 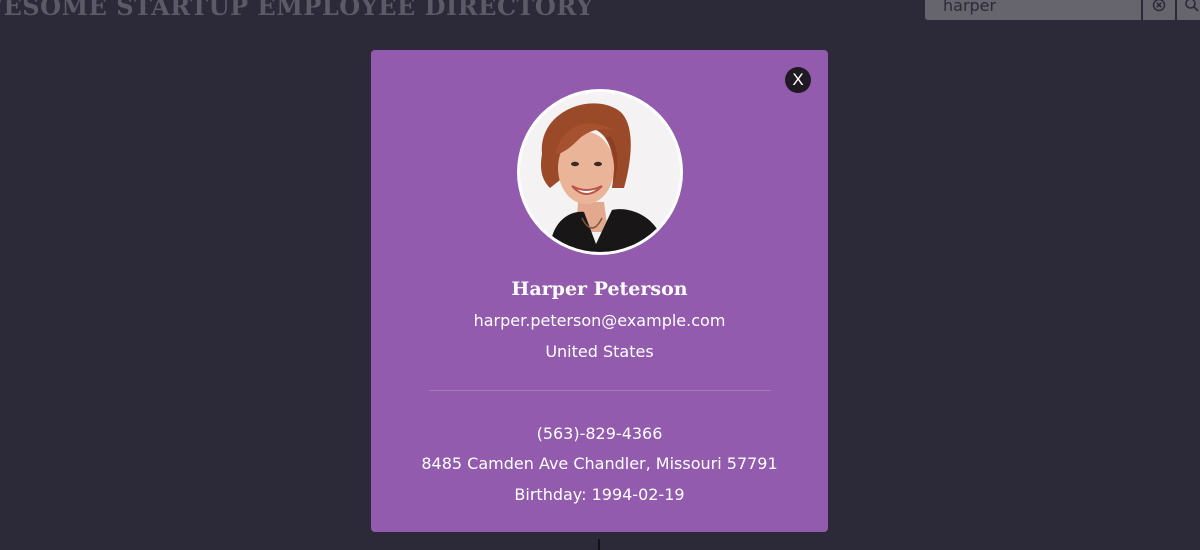 What do you see at coordinates (1159, 6) in the screenshot?
I see `clear-icon` at bounding box center [1159, 6].